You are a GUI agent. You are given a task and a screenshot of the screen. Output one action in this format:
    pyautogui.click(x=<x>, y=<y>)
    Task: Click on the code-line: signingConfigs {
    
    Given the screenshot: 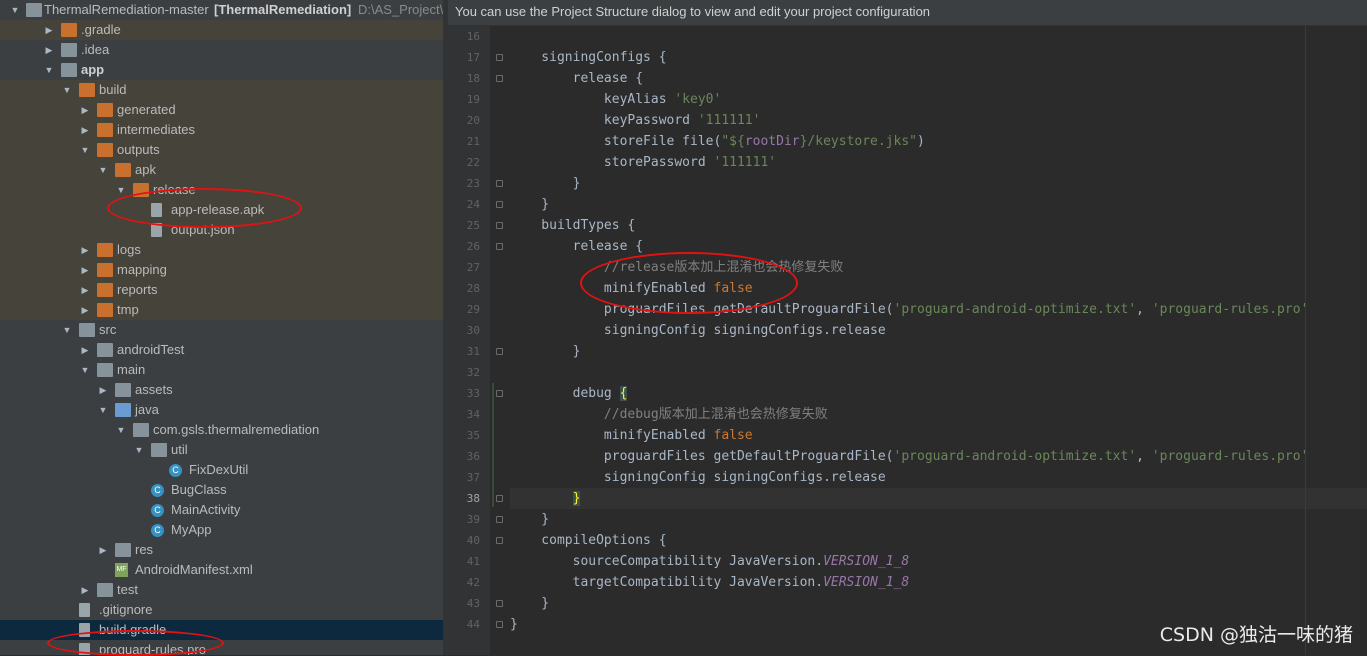 What is the action you would take?
    pyautogui.click(x=938, y=57)
    